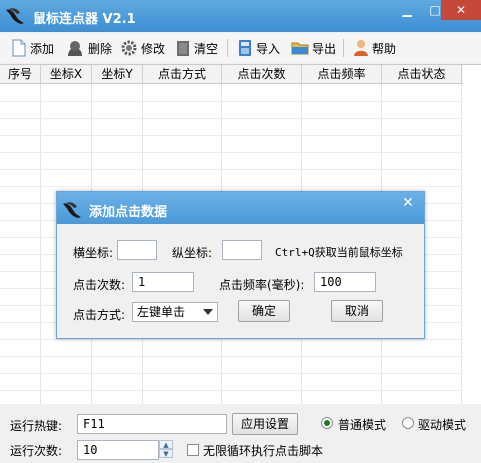  What do you see at coordinates (374, 48) in the screenshot?
I see `help-button: 帮助` at bounding box center [374, 48].